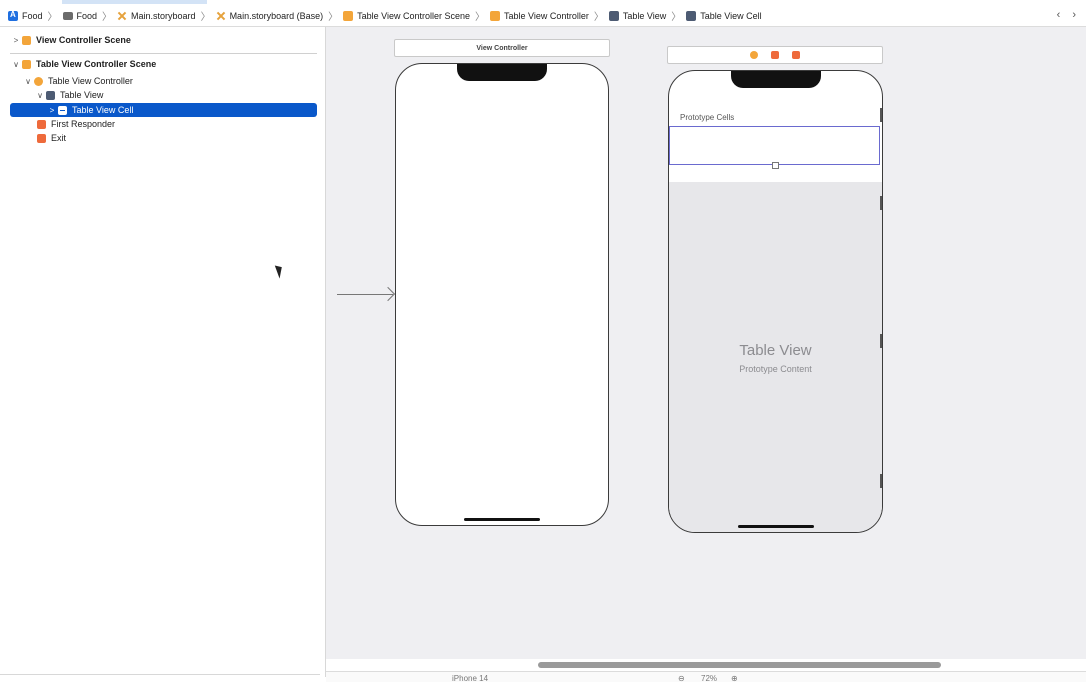 The image size is (1086, 683). Describe the element at coordinates (163, 64) in the screenshot. I see `outline-item-tvc-scene: ∨ Table View Controller Scene` at that location.